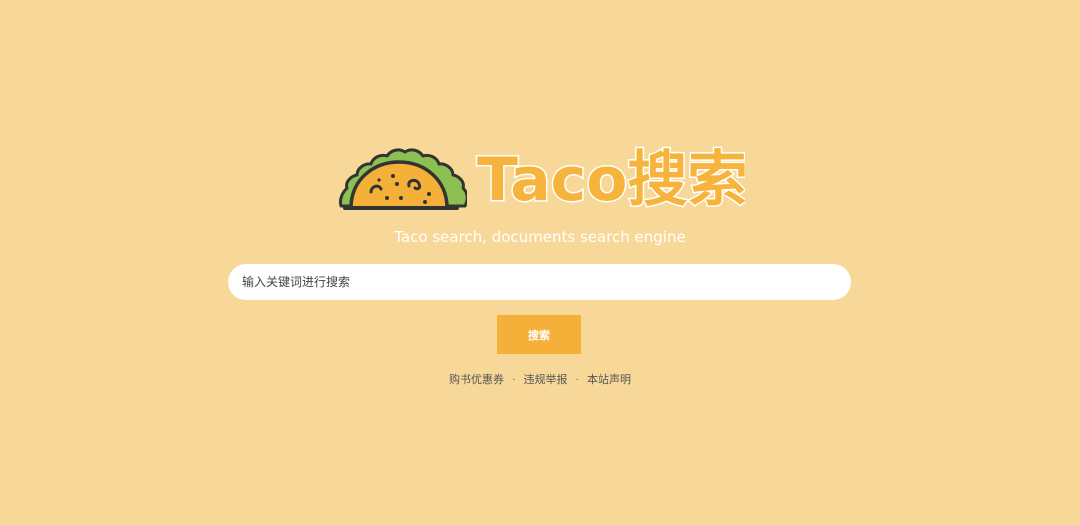 The image size is (1080, 525). Describe the element at coordinates (540, 237) in the screenshot. I see `tagline: Taco search, documents search engine` at that location.